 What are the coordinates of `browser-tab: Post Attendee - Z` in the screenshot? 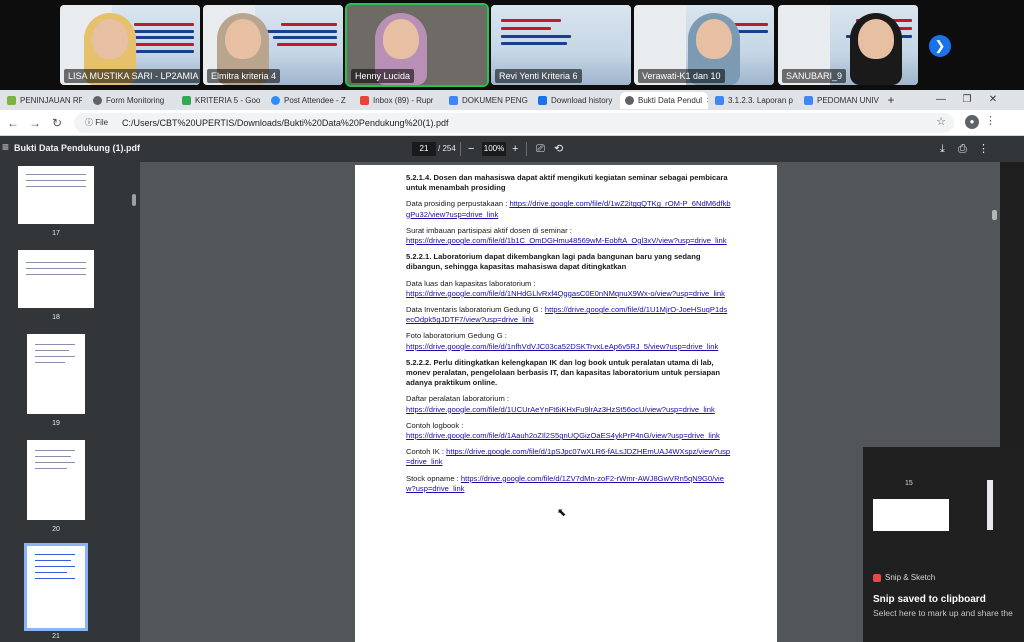 It's located at (308, 100).